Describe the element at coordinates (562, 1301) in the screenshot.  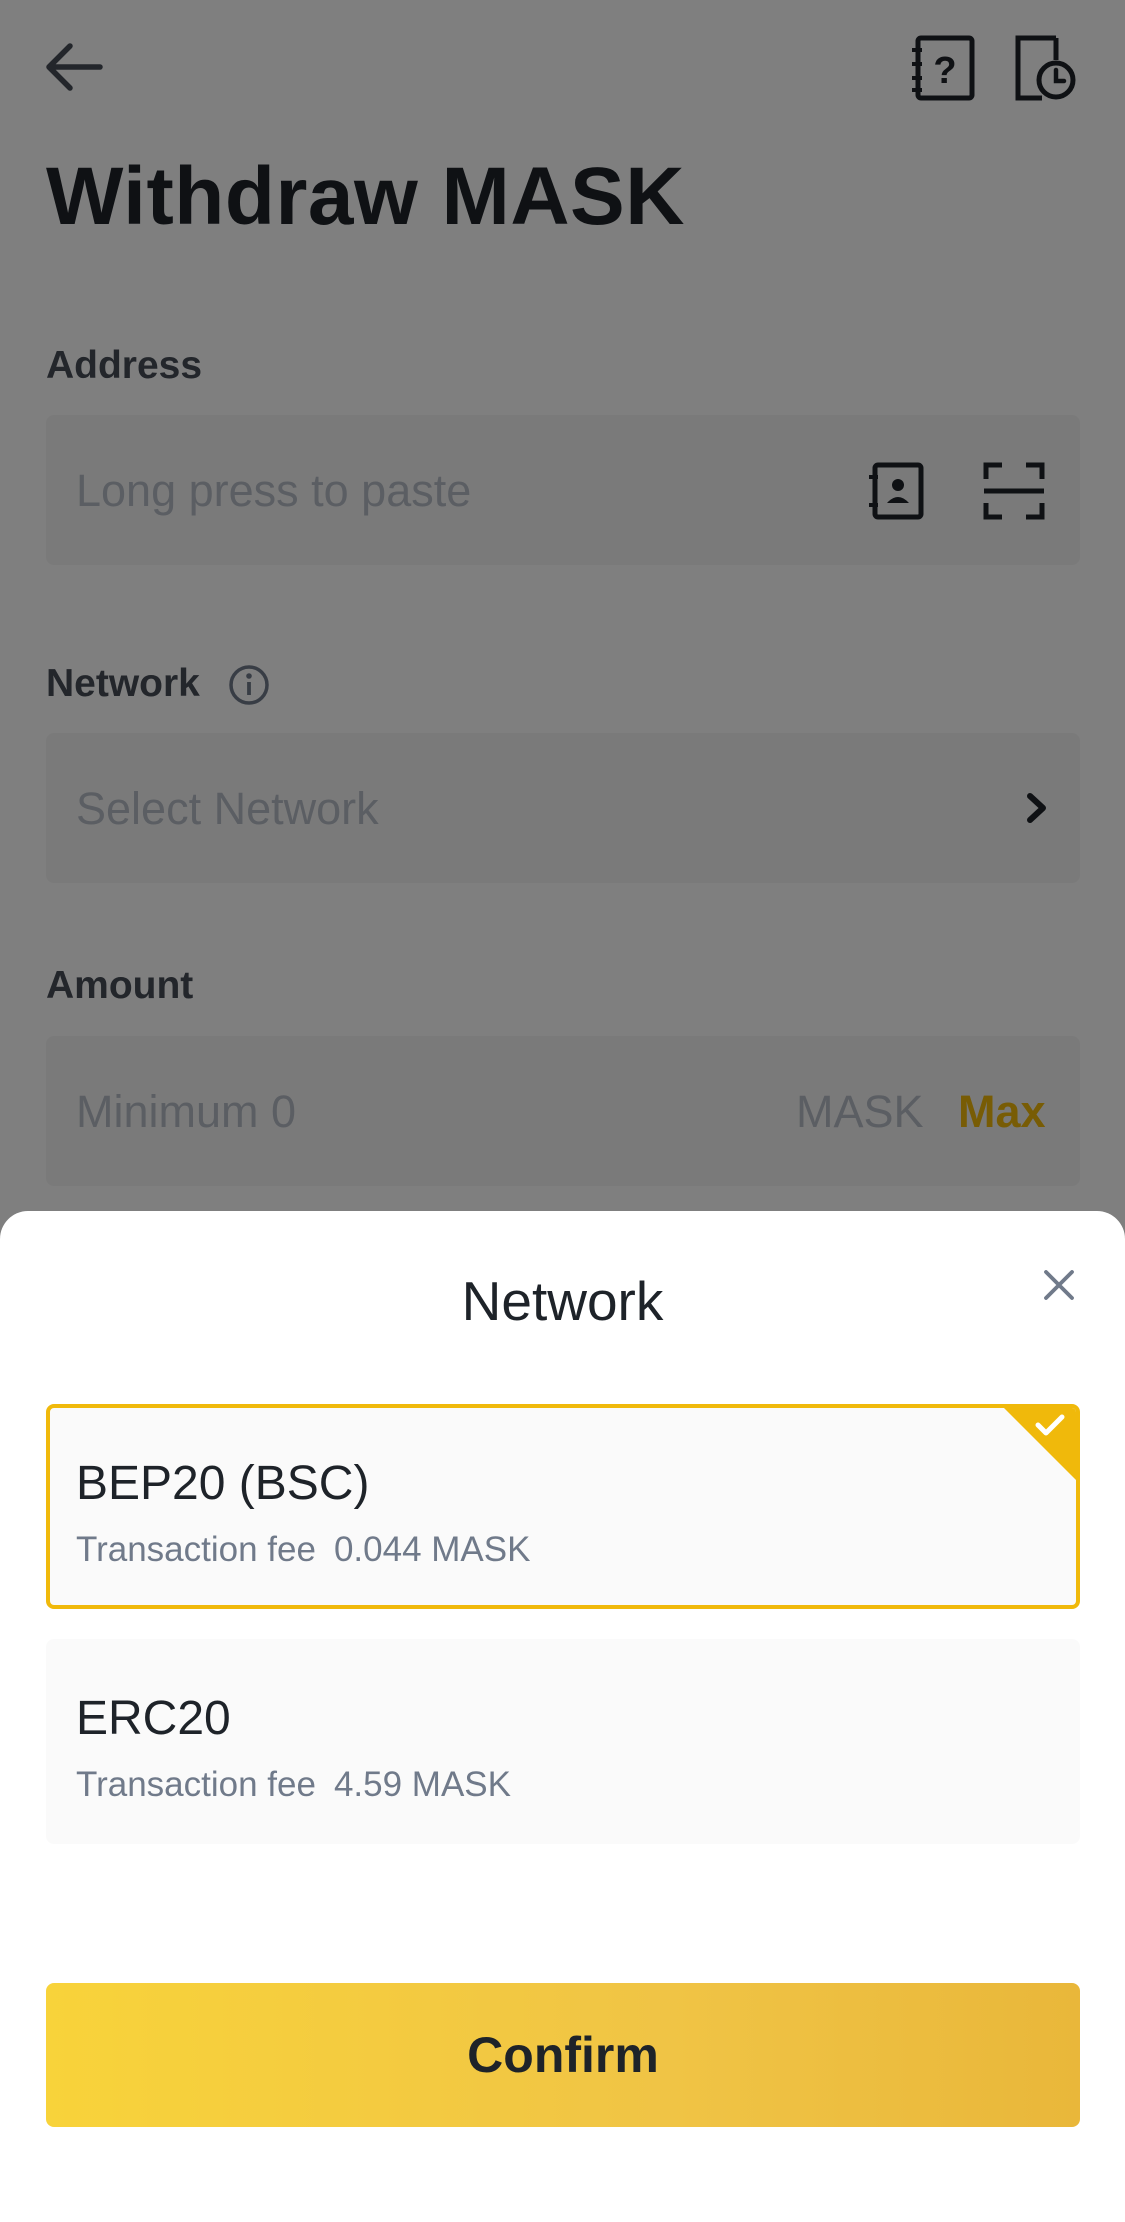
I see `sheet-title: Network` at that location.